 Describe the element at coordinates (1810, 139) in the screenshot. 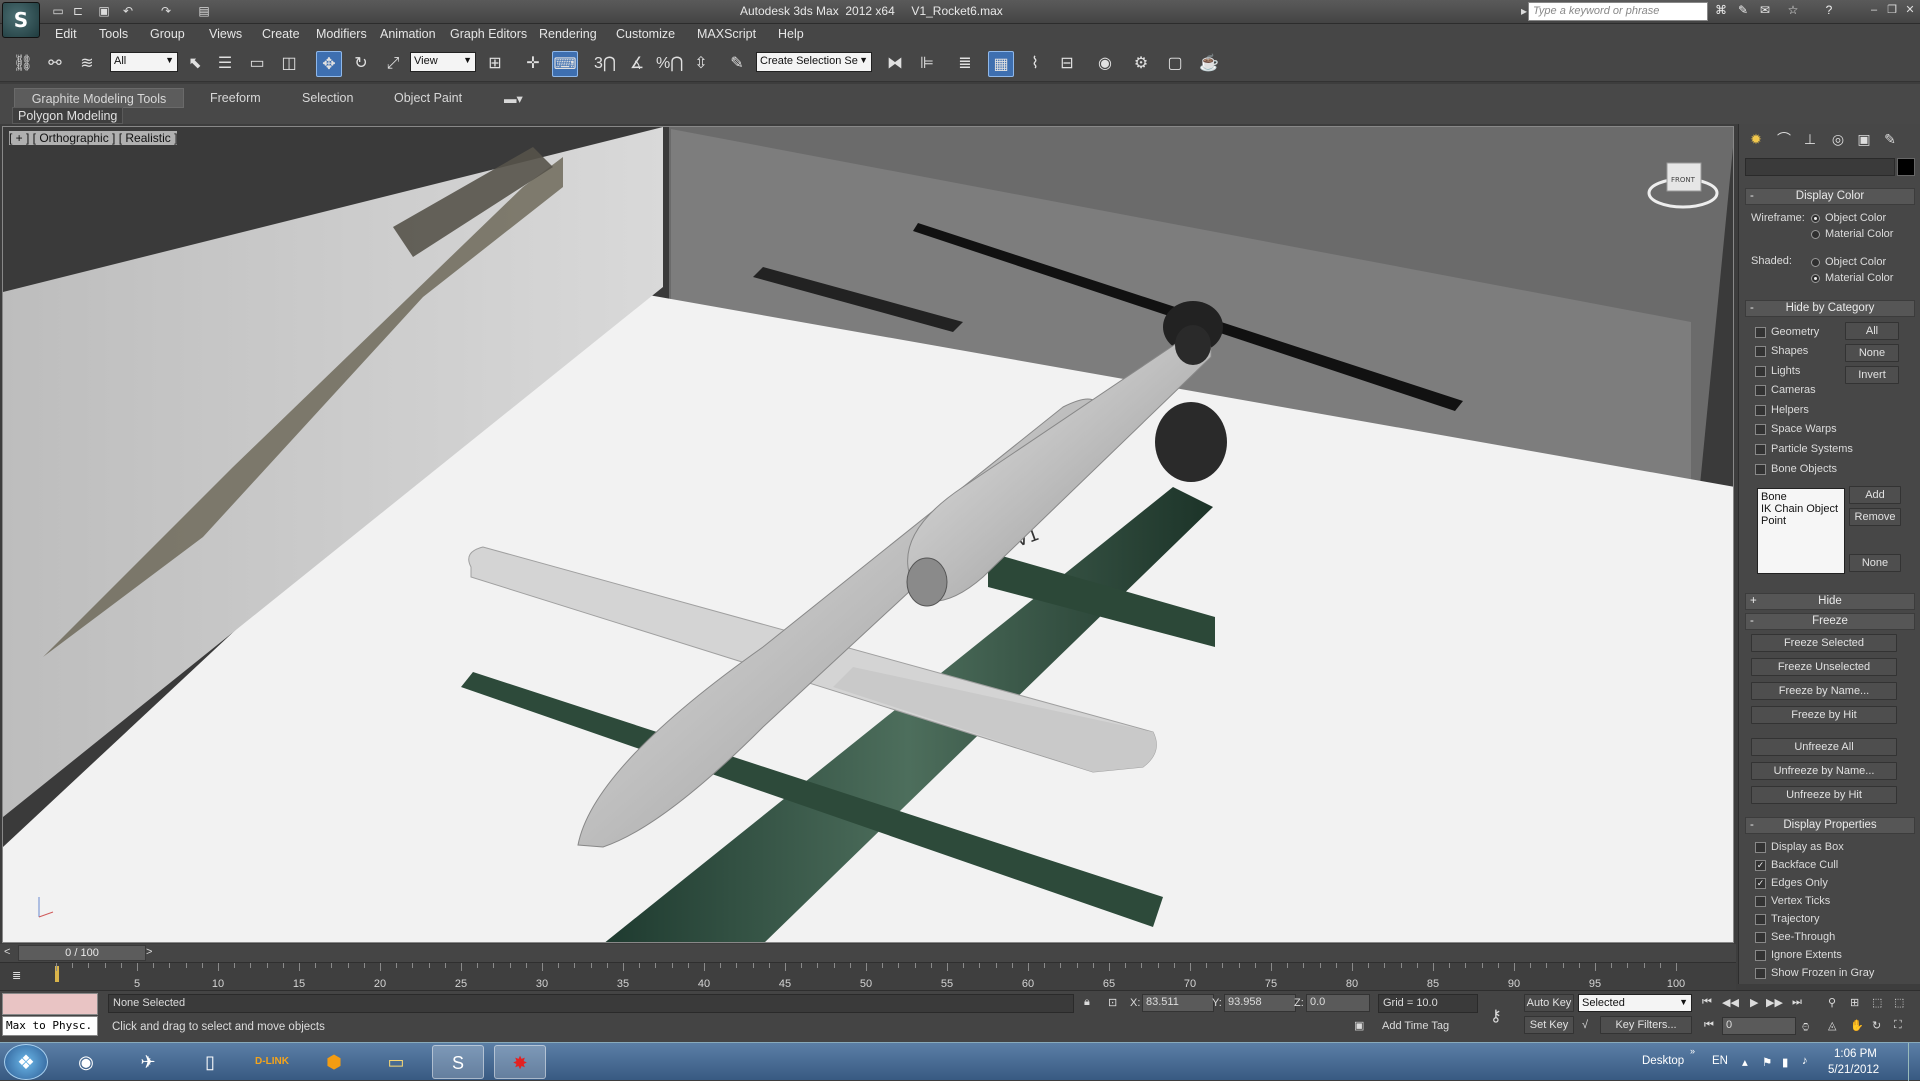

I see `hierarchy-tab-icon: ⊥` at that location.